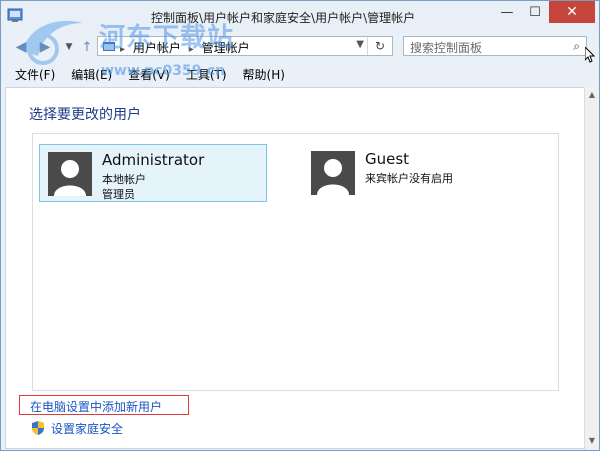 The width and height of the screenshot is (600, 451). What do you see at coordinates (38, 428) in the screenshot?
I see `shield-icon` at bounding box center [38, 428].